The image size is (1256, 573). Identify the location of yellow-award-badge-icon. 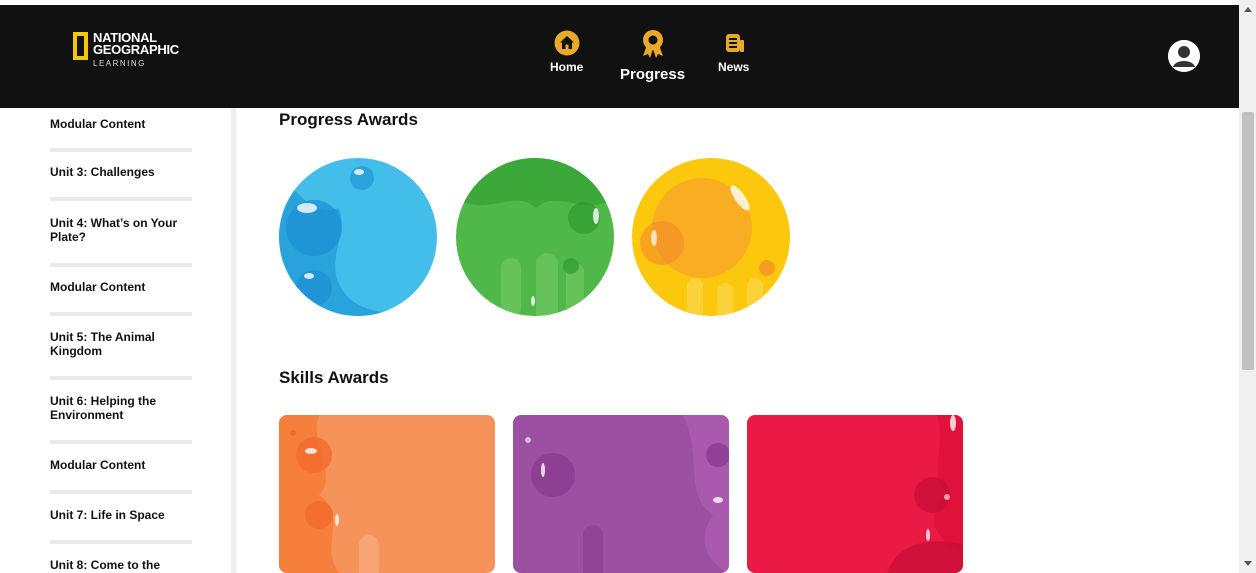
(711, 237).